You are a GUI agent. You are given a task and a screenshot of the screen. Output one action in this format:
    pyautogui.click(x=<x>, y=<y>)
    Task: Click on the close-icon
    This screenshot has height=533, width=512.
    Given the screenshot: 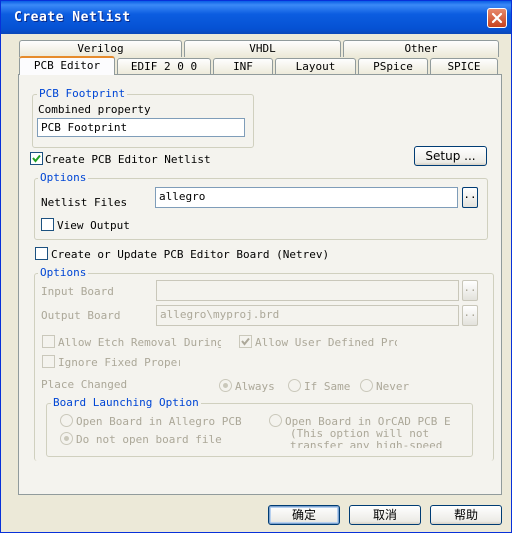 What is the action you would take?
    pyautogui.click(x=497, y=18)
    